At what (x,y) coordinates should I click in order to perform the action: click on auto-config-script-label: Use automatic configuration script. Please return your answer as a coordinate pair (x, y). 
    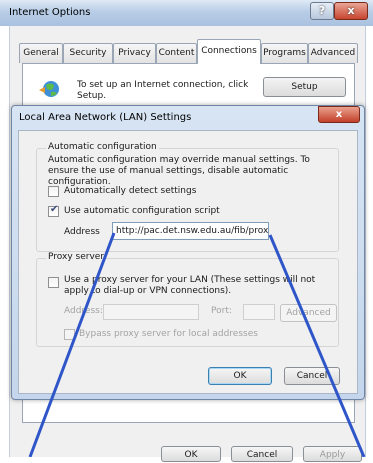
    Looking at the image, I should click on (142, 211).